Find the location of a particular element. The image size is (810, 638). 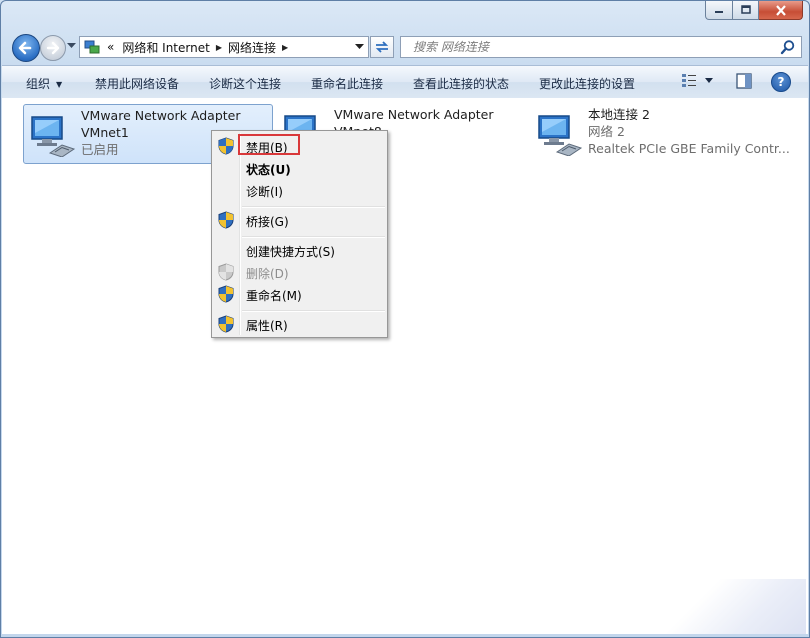

back-arrow-icon is located at coordinates (25, 48).